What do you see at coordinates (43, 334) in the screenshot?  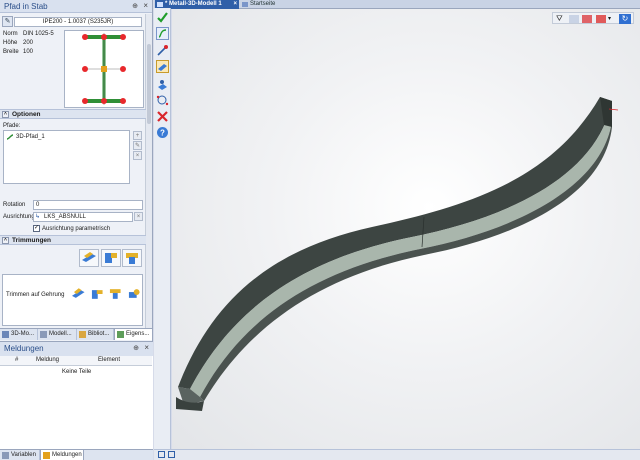 I see `tree-icon` at bounding box center [43, 334].